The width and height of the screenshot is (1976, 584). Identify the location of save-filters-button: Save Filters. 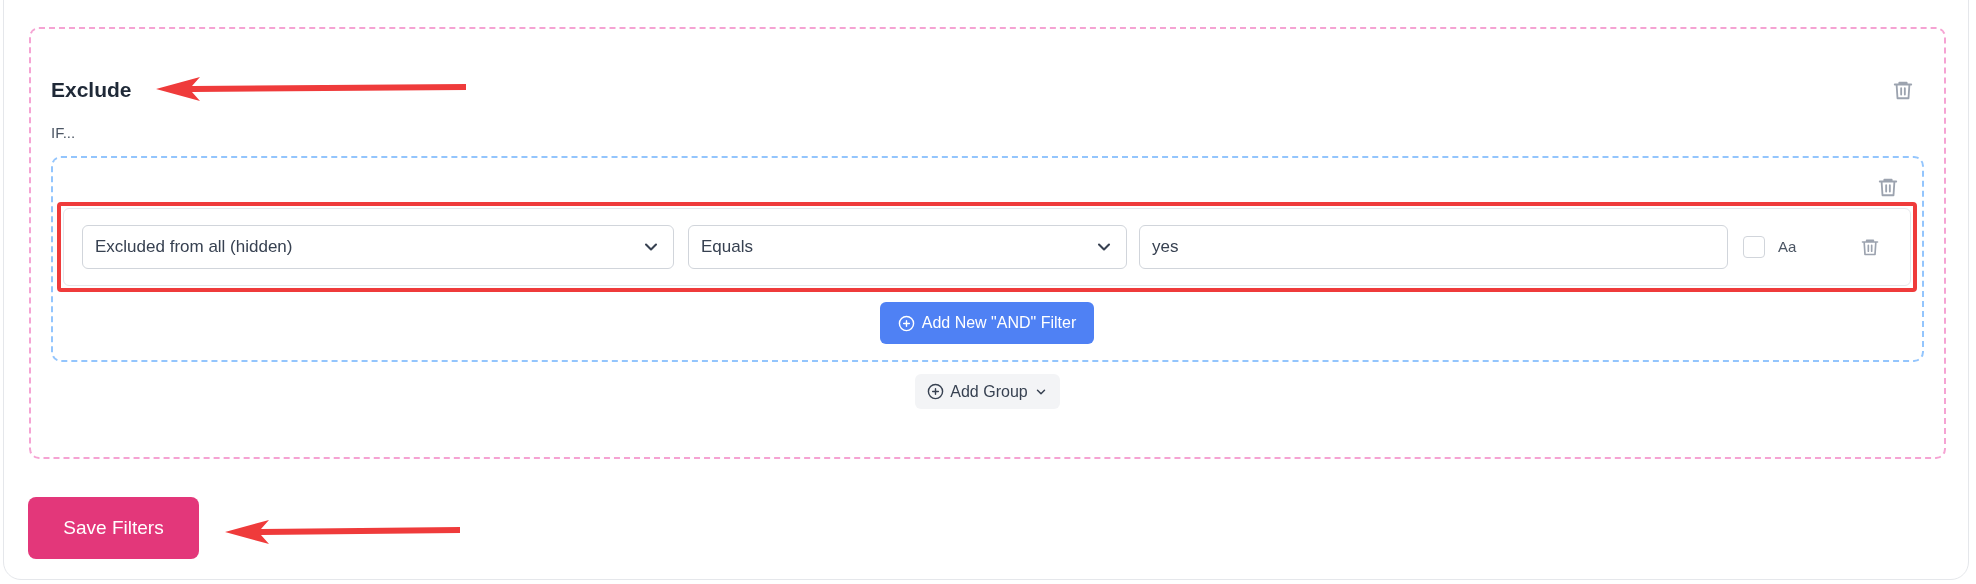
(113, 528).